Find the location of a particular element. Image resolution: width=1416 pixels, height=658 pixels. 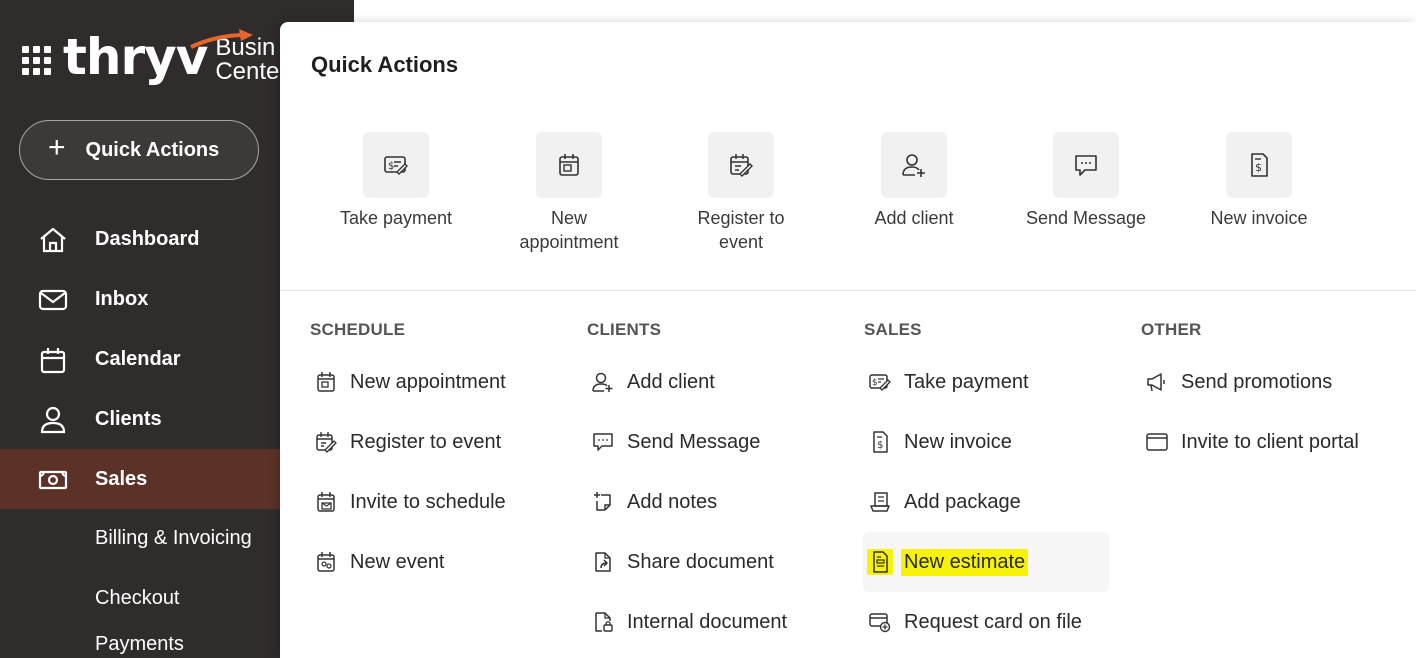

note-icon is located at coordinates (603, 502).